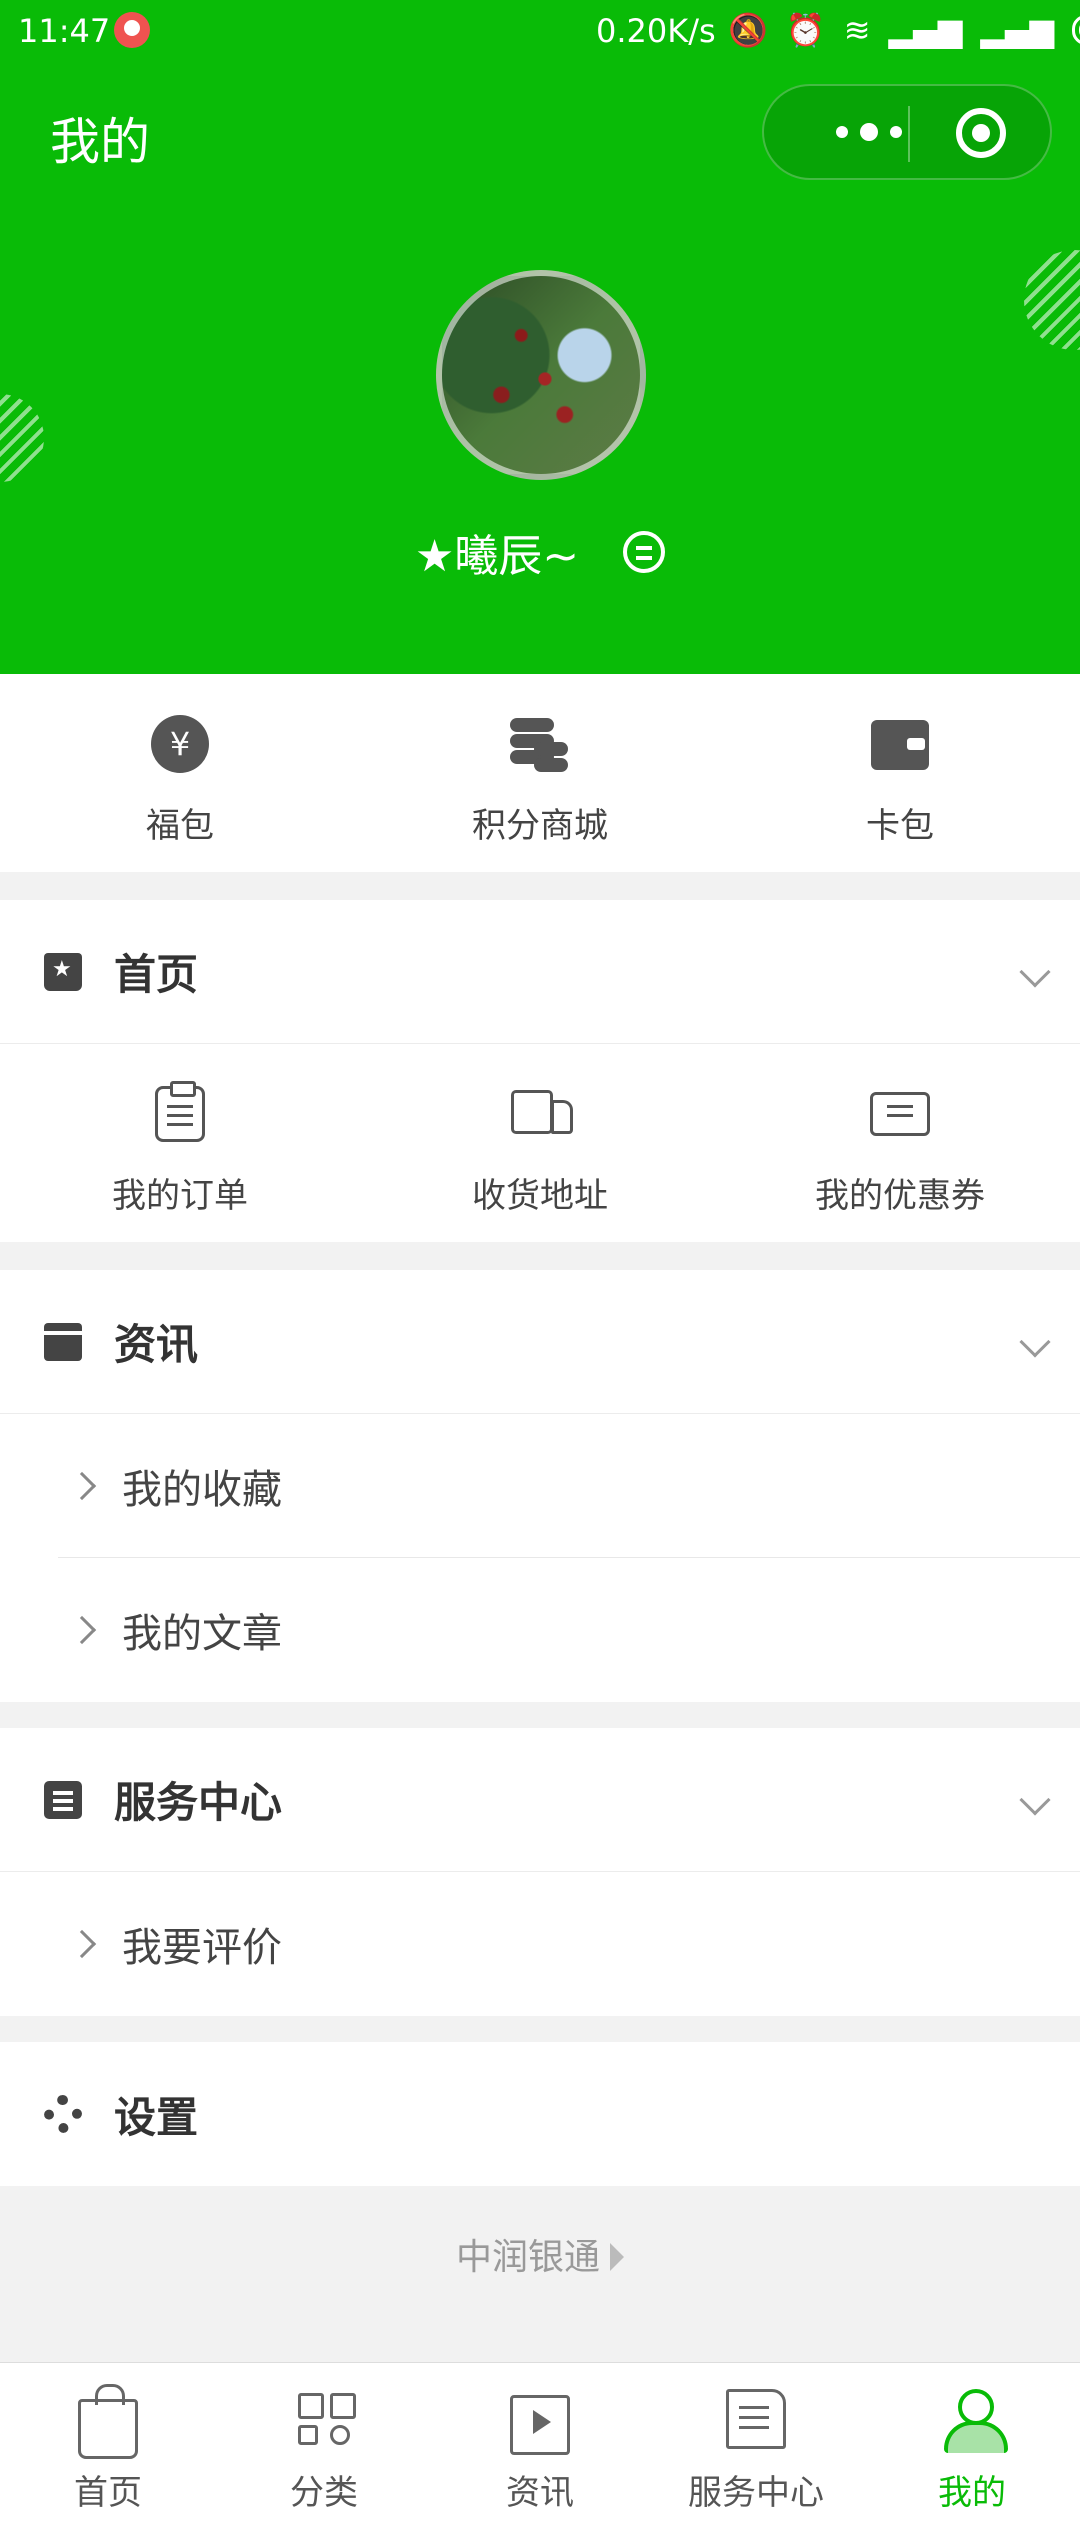  I want to click on footer-brand: 中润银通, so click(540, 2254).